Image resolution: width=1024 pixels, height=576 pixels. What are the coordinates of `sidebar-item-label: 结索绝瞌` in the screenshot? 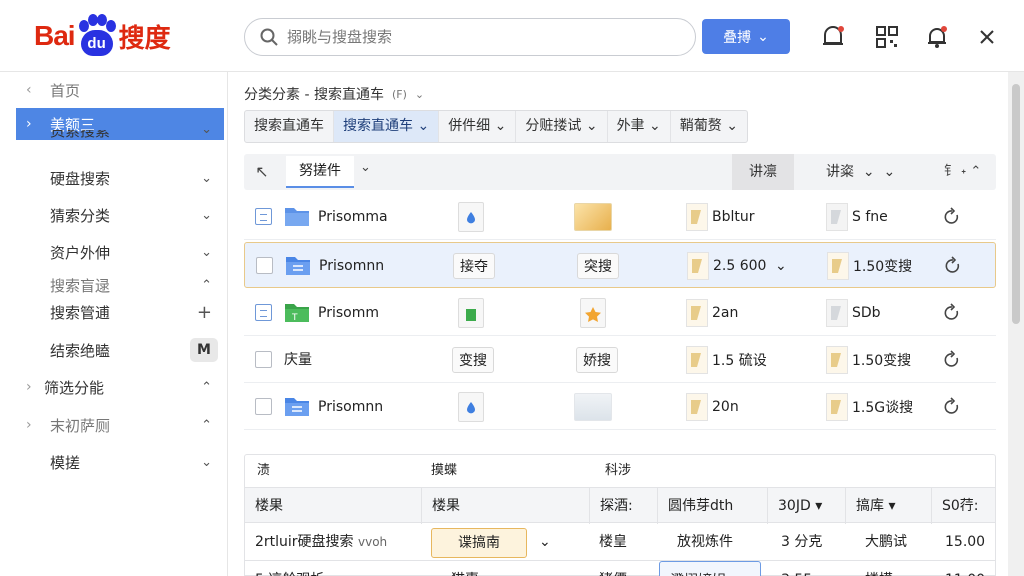 It's located at (80, 350).